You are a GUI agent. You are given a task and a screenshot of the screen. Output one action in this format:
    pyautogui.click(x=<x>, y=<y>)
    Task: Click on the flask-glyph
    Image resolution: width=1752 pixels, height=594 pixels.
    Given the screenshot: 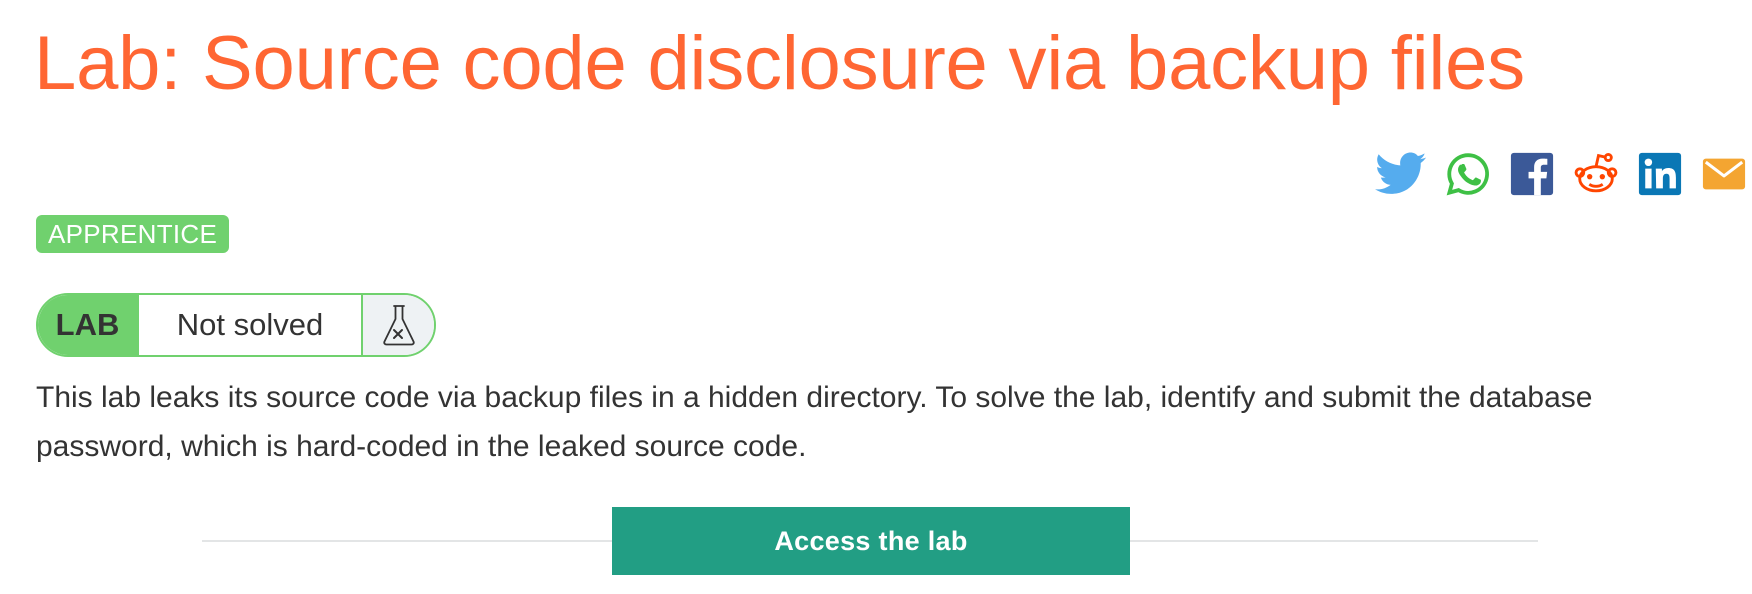 What is the action you would take?
    pyautogui.click(x=398, y=325)
    